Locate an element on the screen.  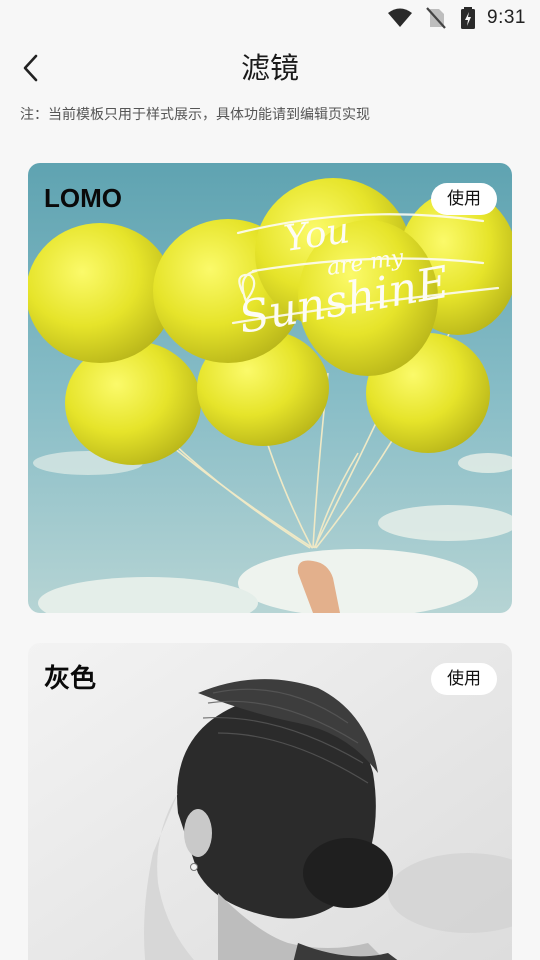
filter-name-lomo: LOMO is located at coordinates (83, 198).